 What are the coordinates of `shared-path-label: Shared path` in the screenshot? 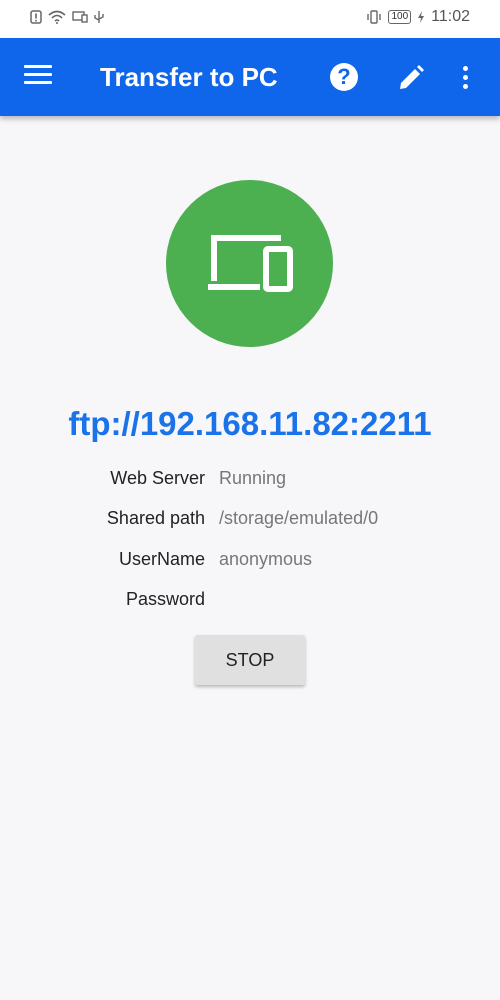 It's located at (155, 518).